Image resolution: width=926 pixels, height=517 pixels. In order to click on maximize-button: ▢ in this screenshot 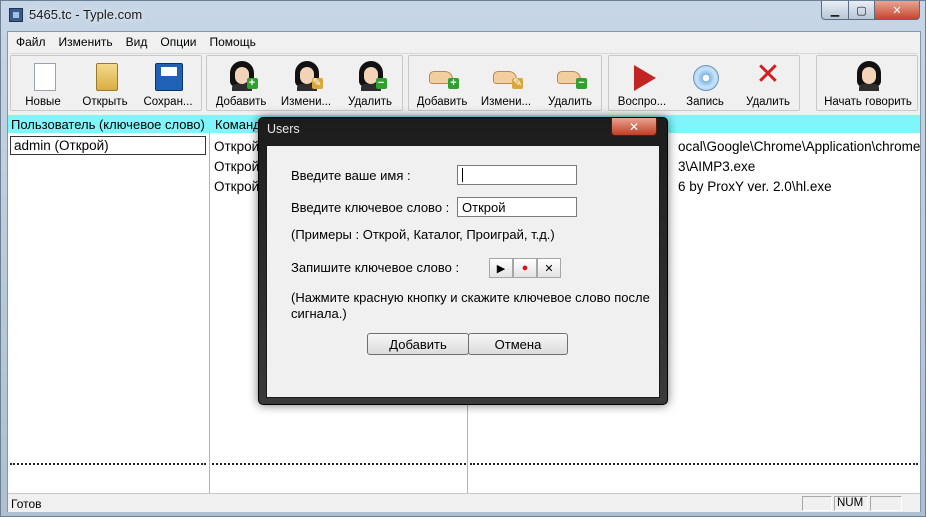, I will do `click(861, 10)`.